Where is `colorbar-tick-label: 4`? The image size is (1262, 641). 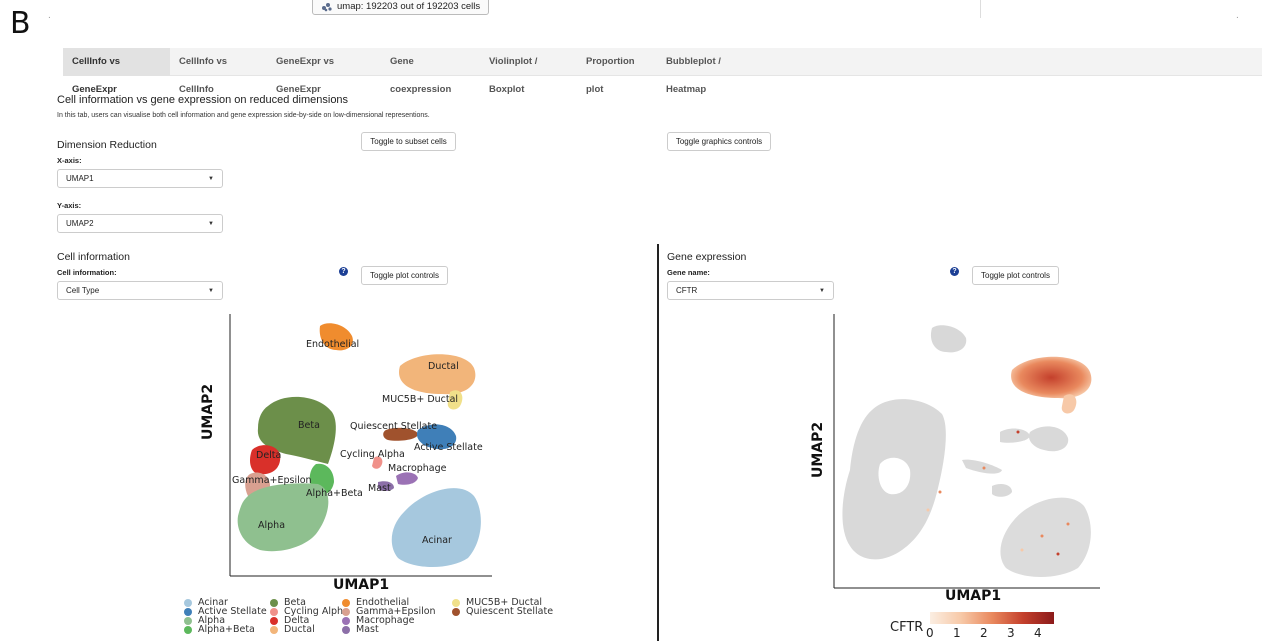 colorbar-tick-label: 4 is located at coordinates (1038, 633).